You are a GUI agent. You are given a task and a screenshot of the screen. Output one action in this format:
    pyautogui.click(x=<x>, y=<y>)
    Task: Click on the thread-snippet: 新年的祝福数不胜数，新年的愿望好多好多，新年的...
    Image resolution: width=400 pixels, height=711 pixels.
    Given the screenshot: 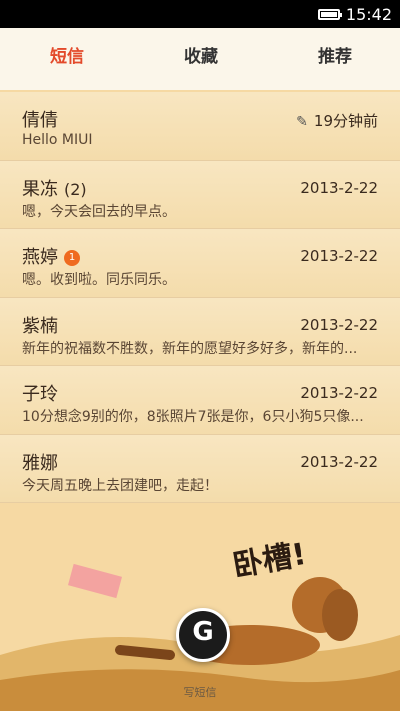 What is the action you would take?
    pyautogui.click(x=190, y=348)
    